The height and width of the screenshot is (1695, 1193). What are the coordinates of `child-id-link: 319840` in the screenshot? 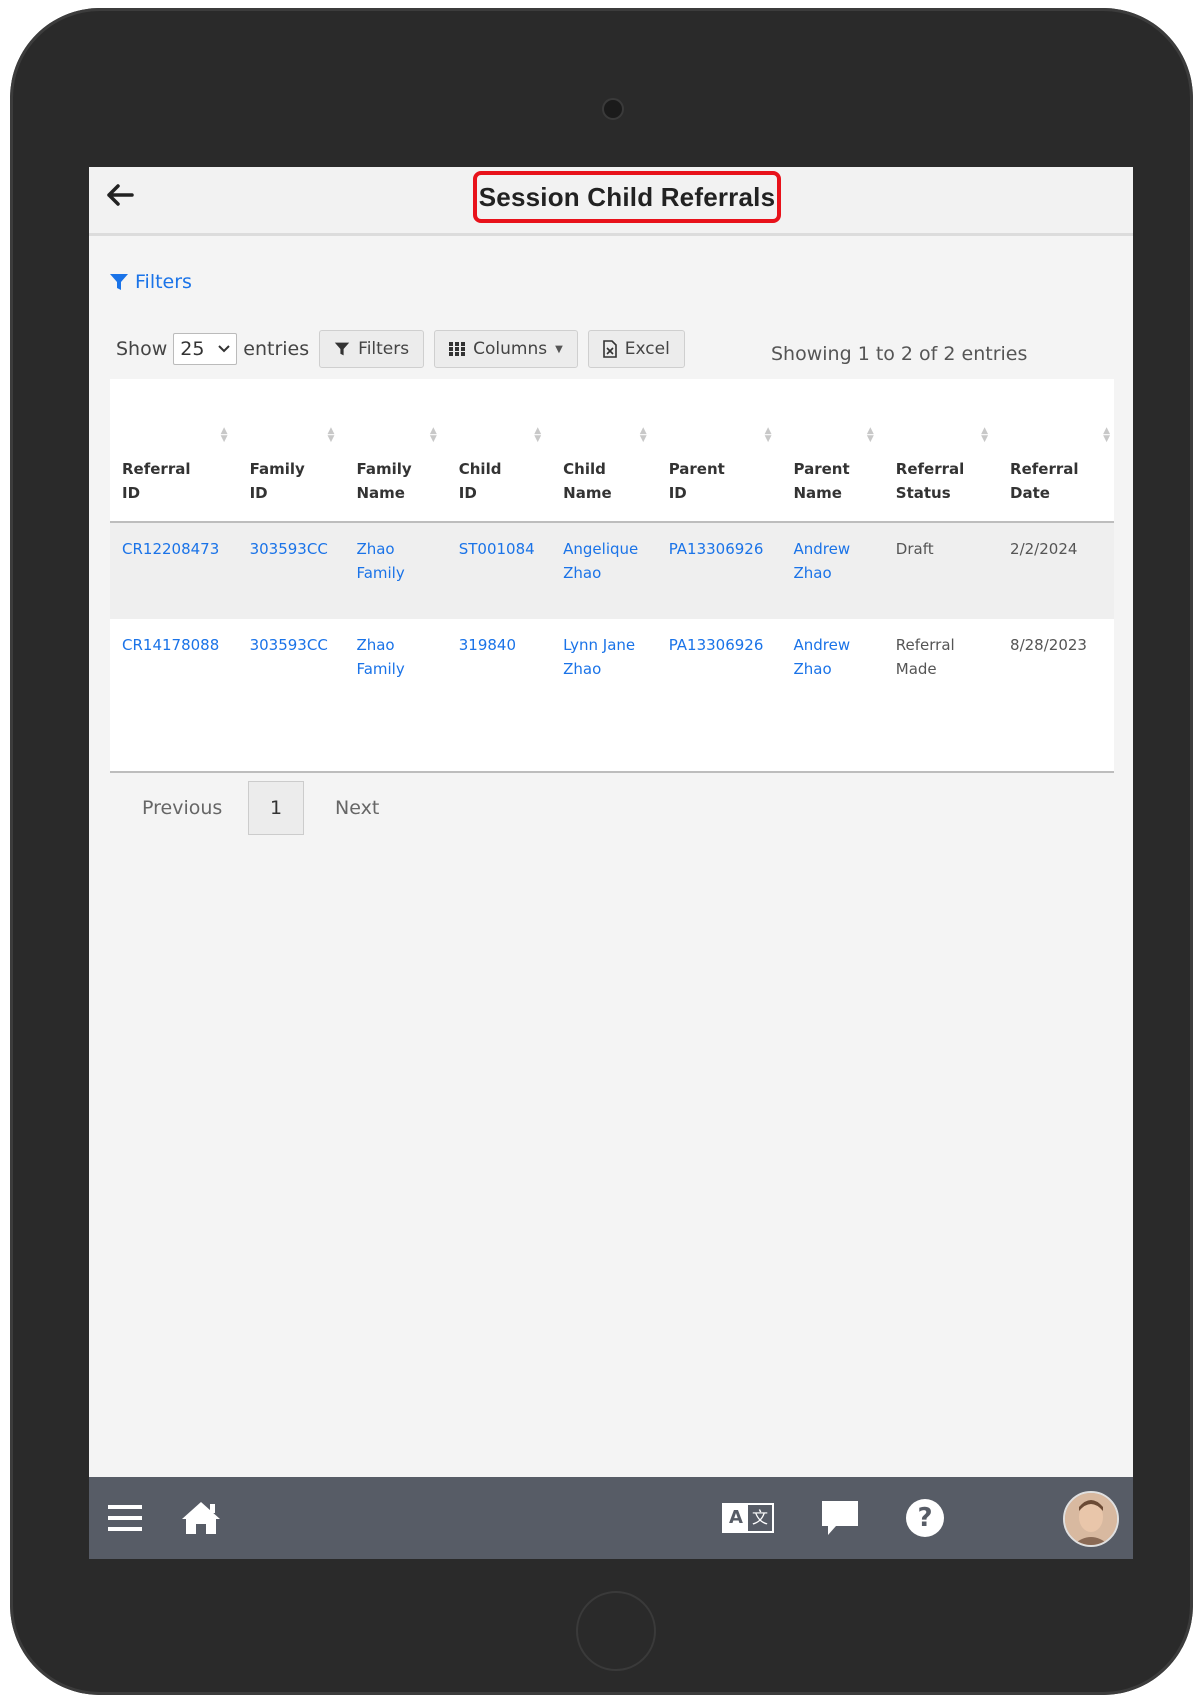 It's located at (499, 667).